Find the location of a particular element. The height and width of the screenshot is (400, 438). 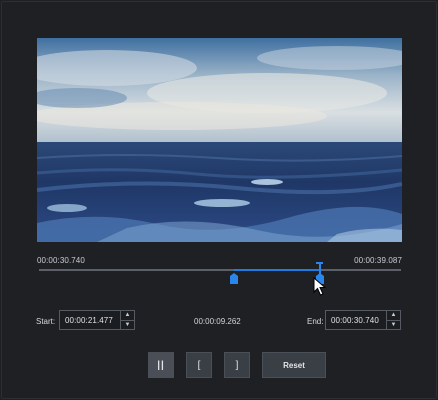

reset-label: Reset is located at coordinates (294, 365).